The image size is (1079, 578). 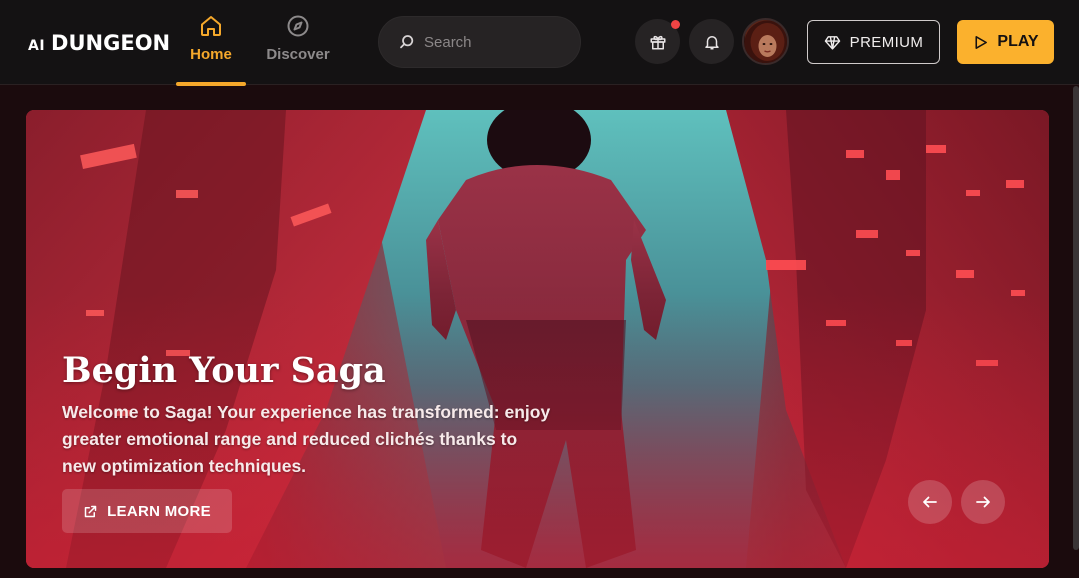 I want to click on user-avatar, so click(x=765, y=41).